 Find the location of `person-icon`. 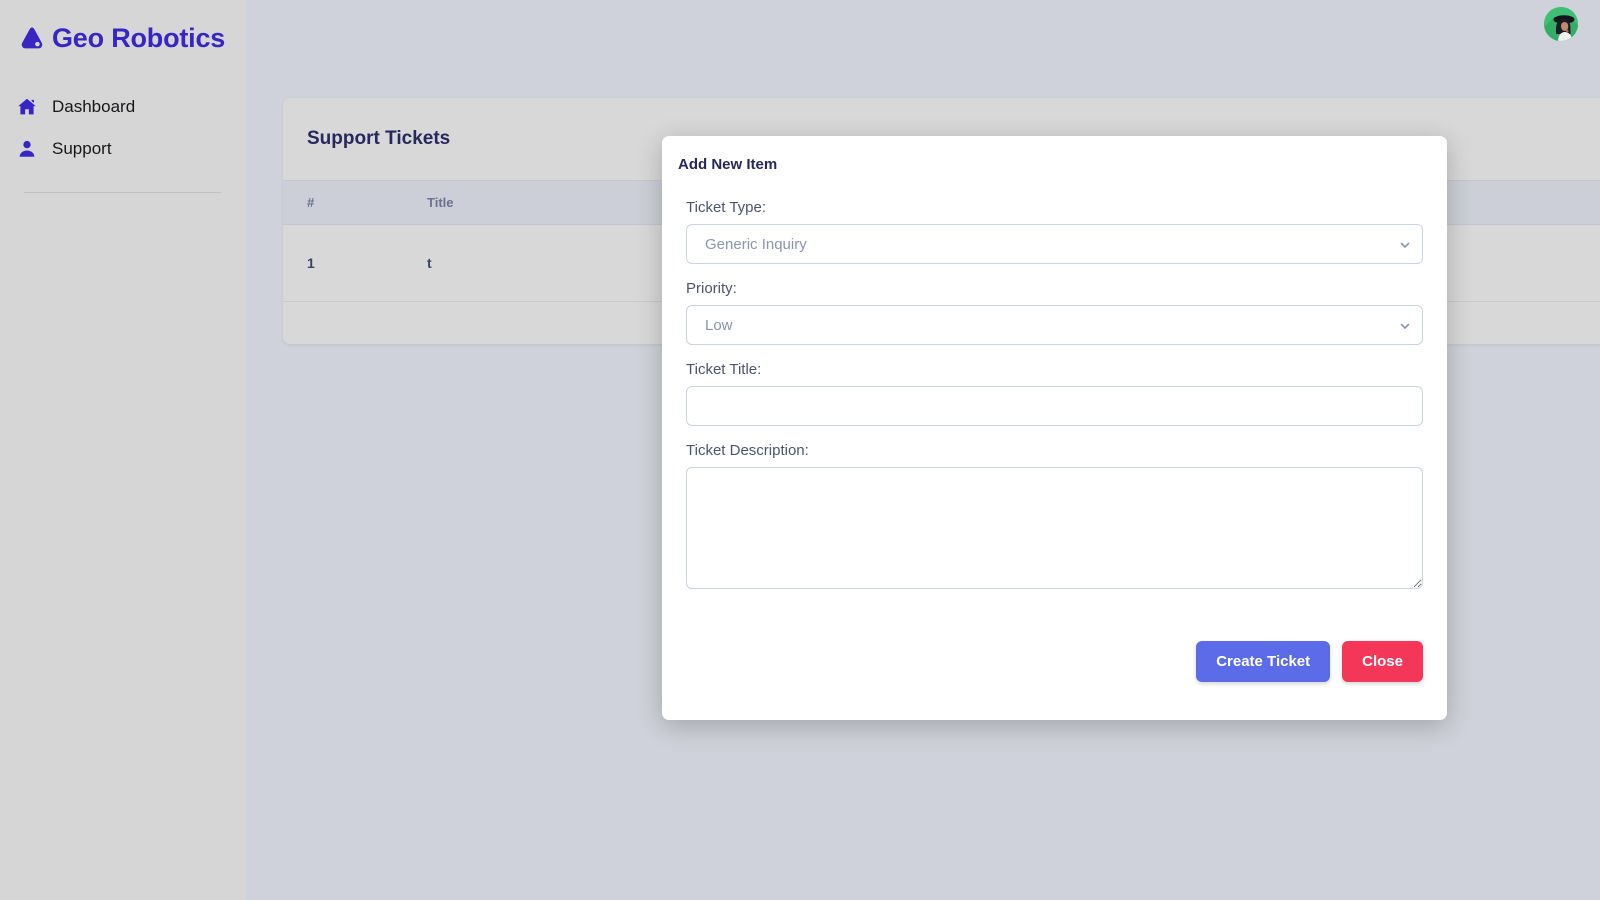

person-icon is located at coordinates (27, 149).